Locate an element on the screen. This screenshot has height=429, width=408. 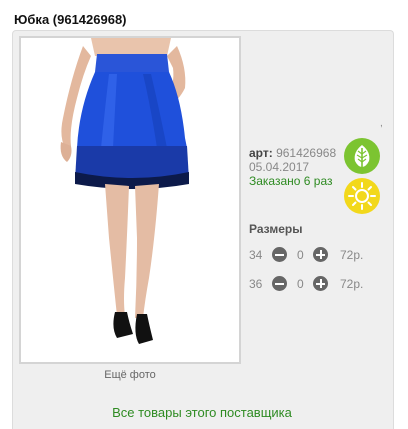
sizes-title: Размеры is located at coordinates (276, 229).